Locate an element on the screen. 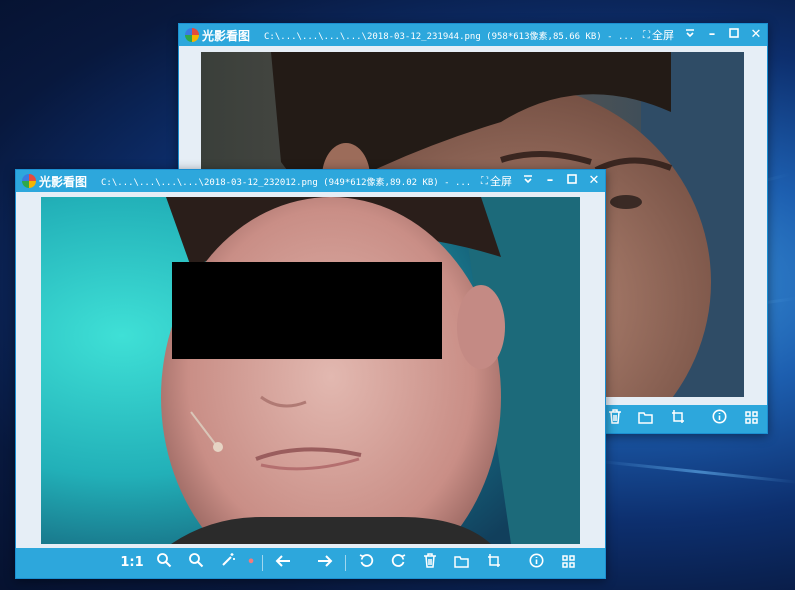 The height and width of the screenshot is (590, 795). actual-size-button: 1:1 is located at coordinates (132, 563).